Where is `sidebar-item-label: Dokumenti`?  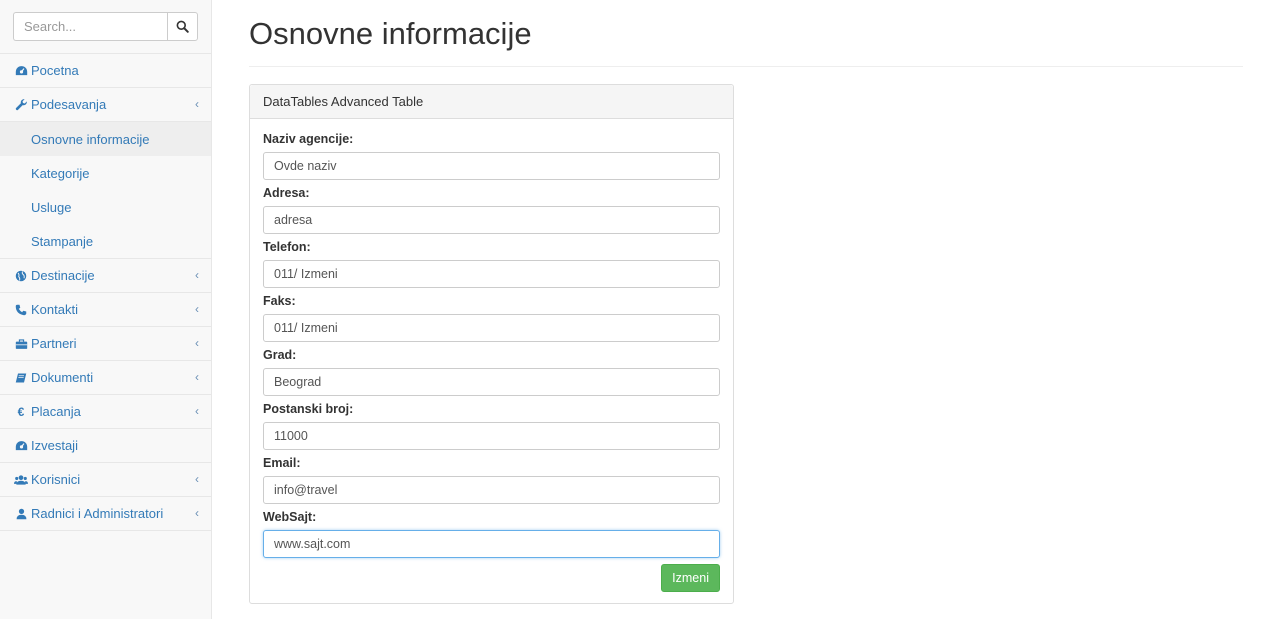 sidebar-item-label: Dokumenti is located at coordinates (62, 377).